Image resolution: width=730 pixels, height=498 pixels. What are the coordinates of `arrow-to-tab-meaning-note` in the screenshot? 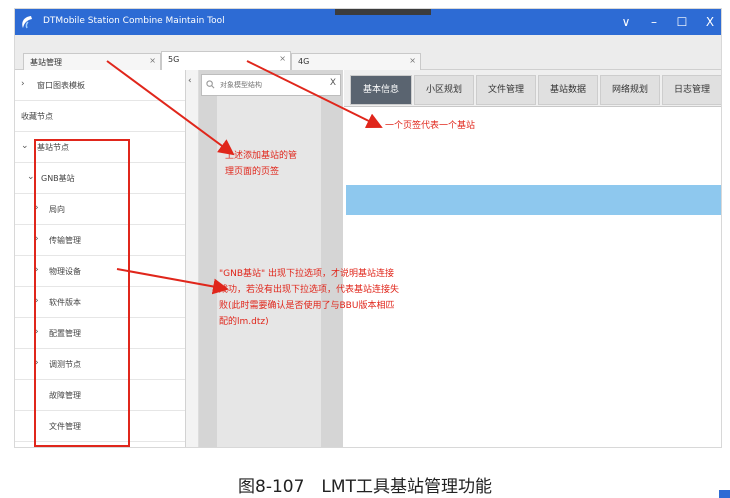 It's located at (314, 94).